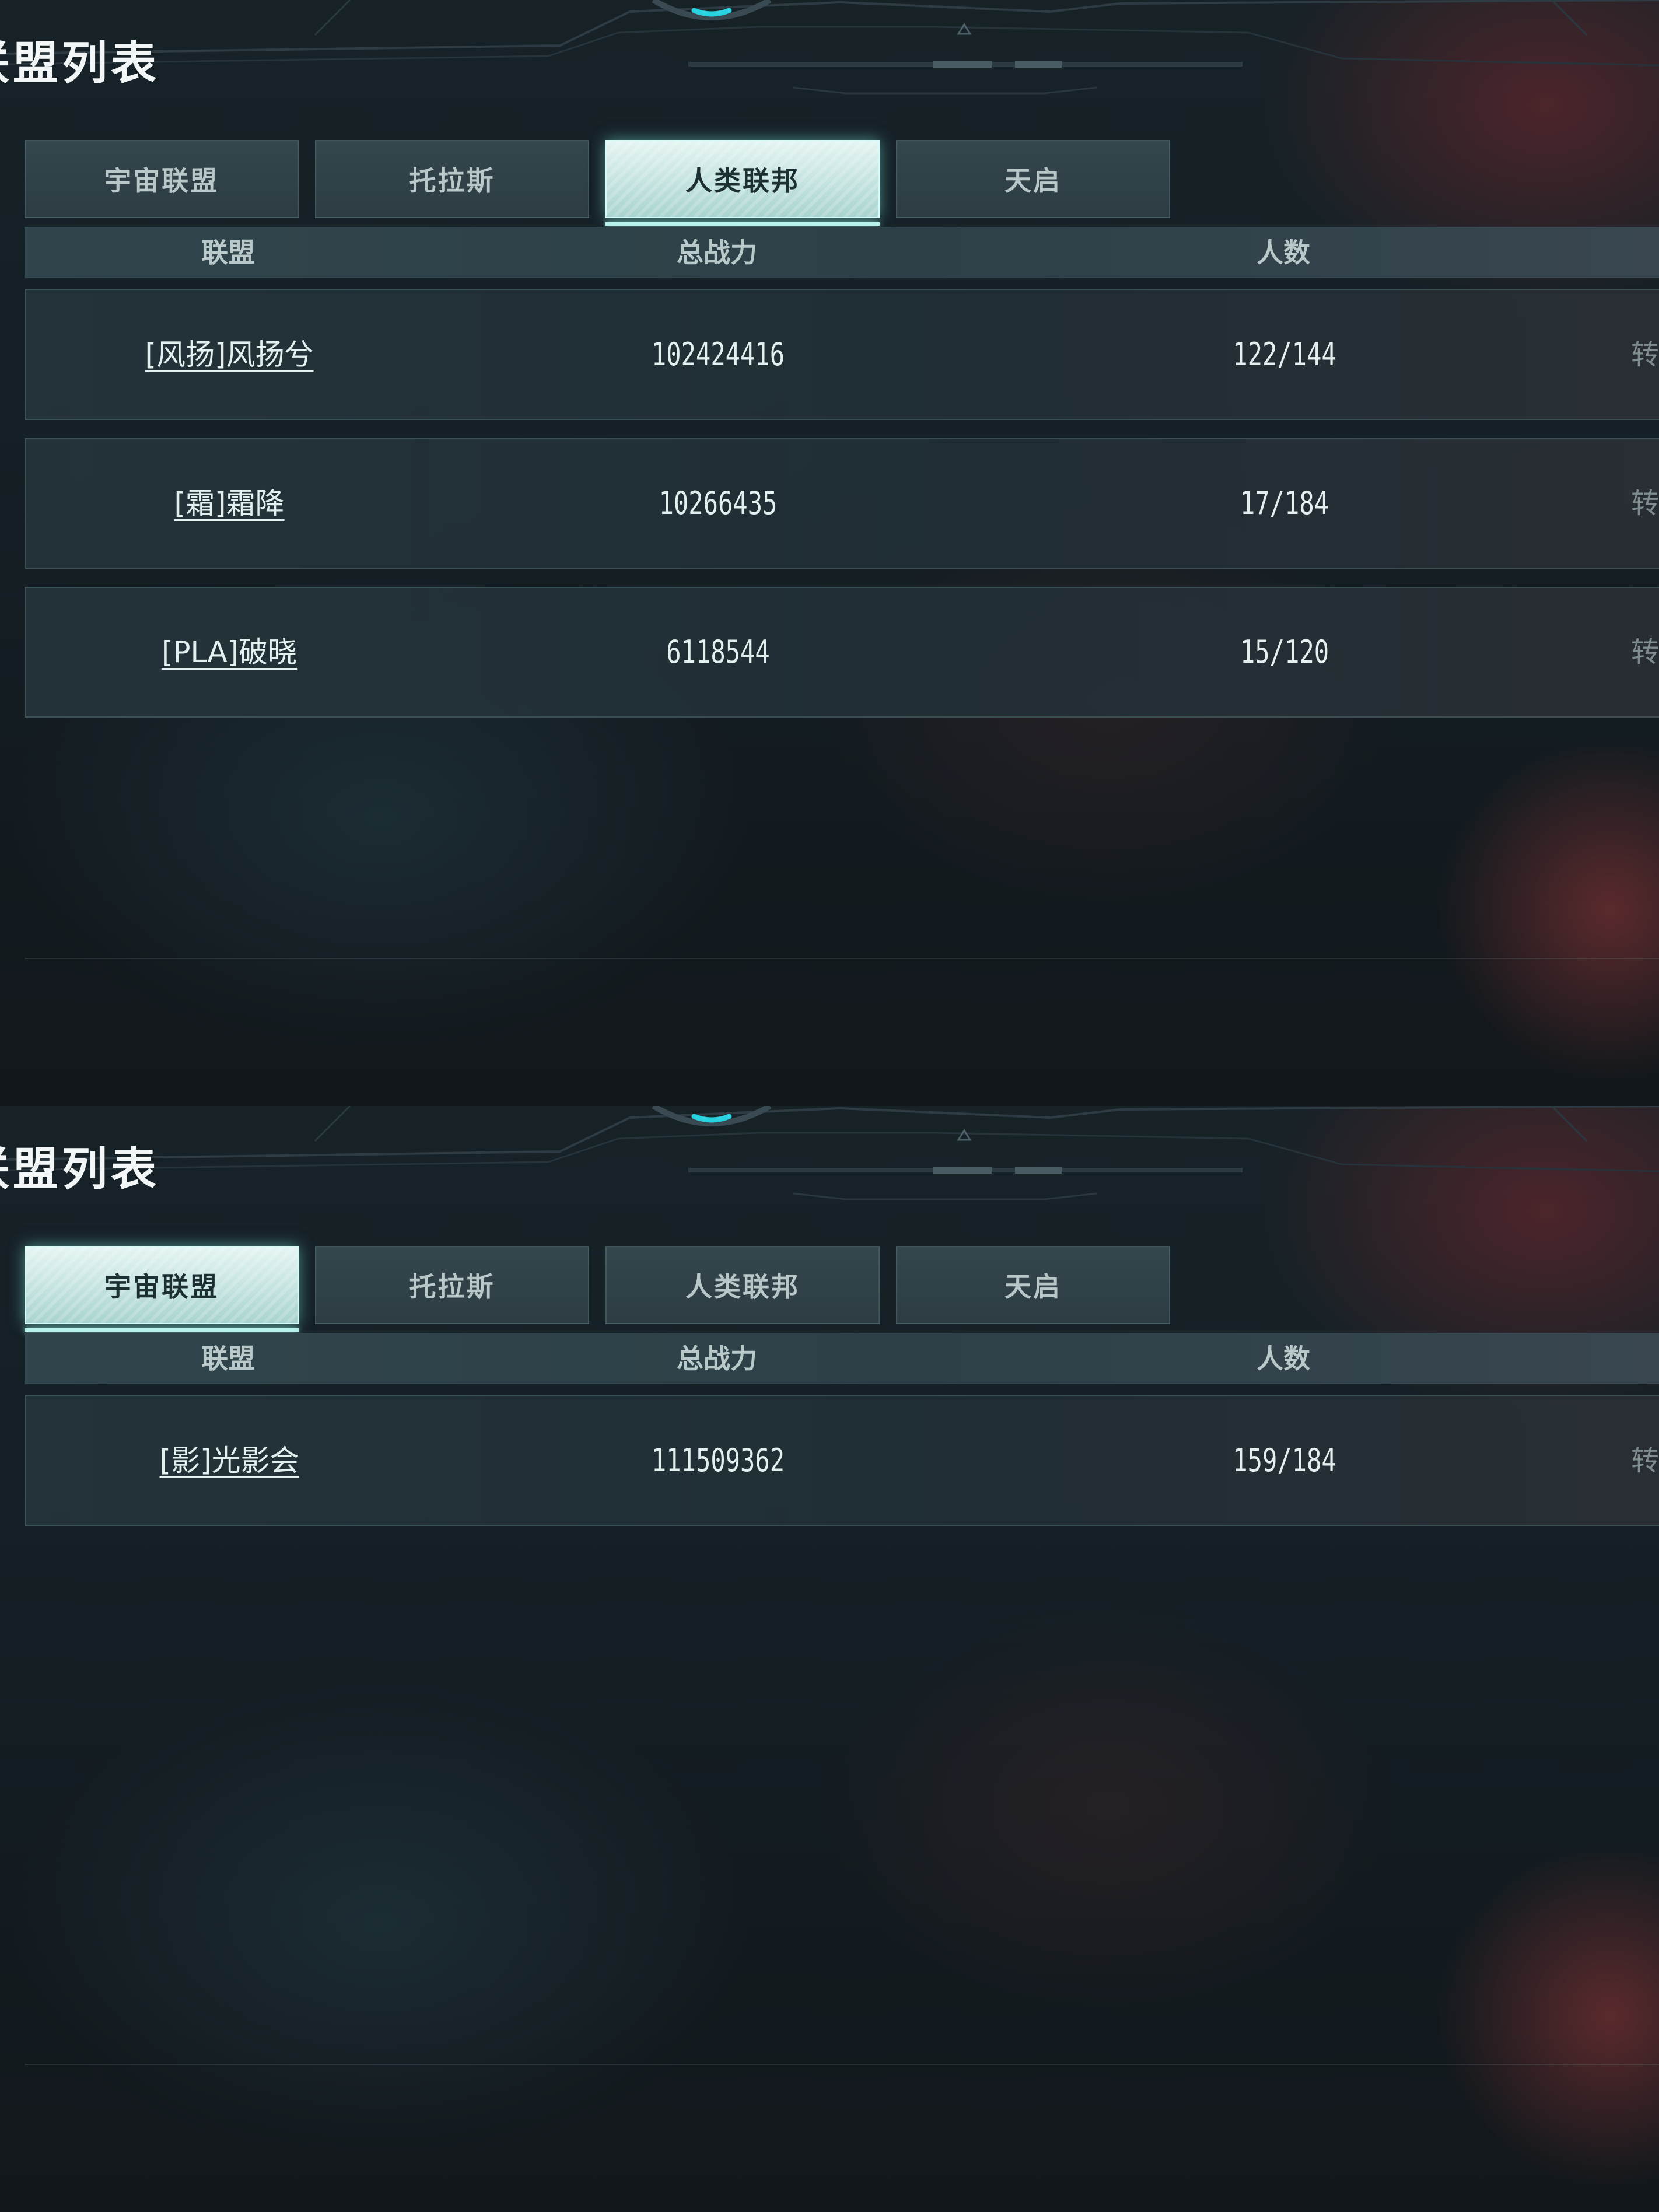 The width and height of the screenshot is (1659, 2212). I want to click on table-row: [PLA]破晓 6118544 15/120 转, so click(841, 652).